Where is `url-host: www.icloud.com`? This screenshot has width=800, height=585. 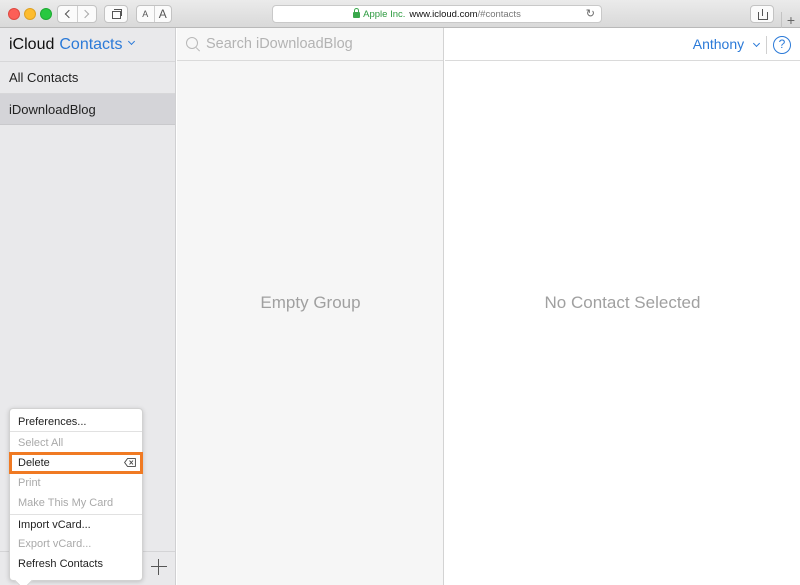
url-host: www.icloud.com is located at coordinates (443, 14).